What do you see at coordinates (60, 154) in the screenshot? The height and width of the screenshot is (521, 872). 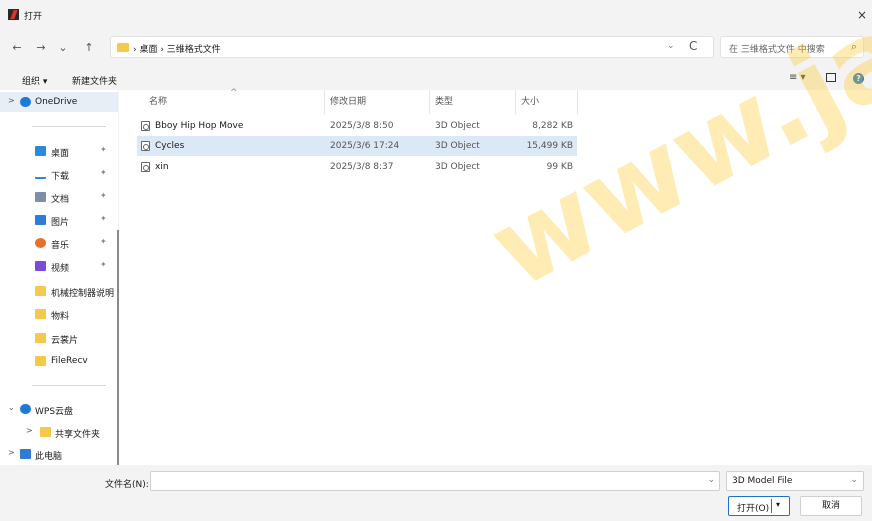 I see `sidebar-item-label: 桌面` at bounding box center [60, 154].